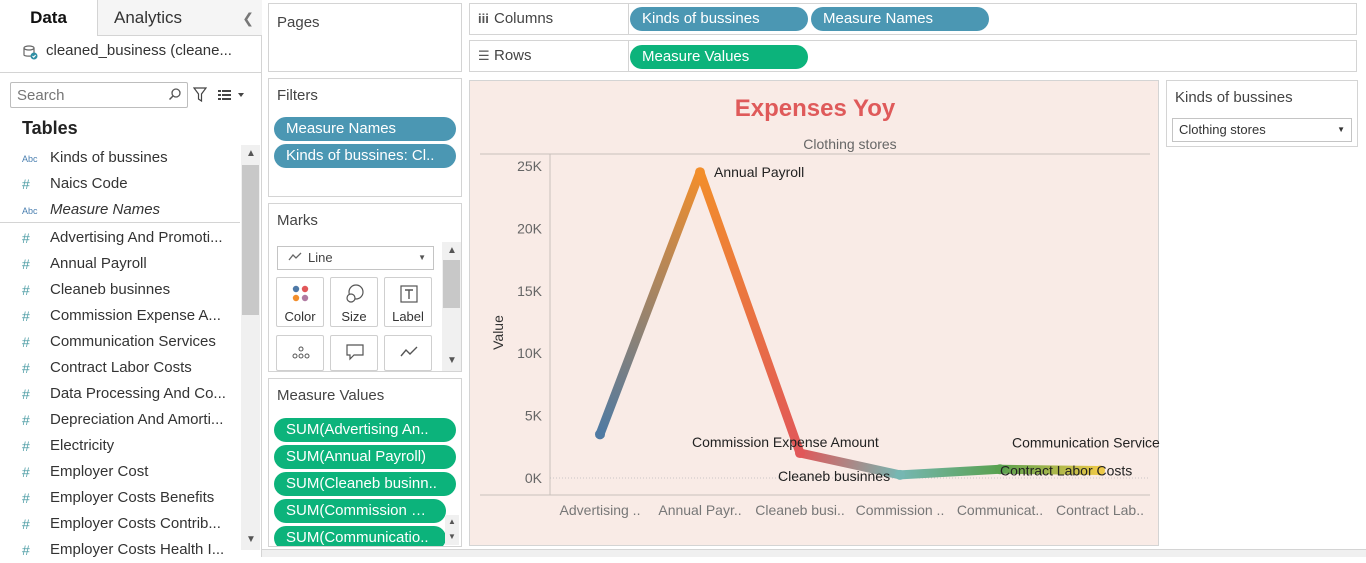 The width and height of the screenshot is (1366, 563). I want to click on dimension-string-icon: Abc, so click(30, 211).